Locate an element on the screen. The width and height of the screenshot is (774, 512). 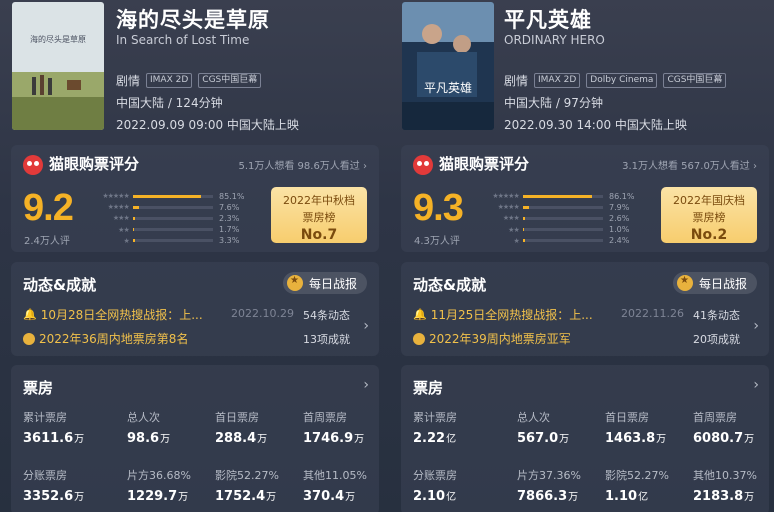
star-rating-icons: ★★★★★ is located at coordinates (505, 196).